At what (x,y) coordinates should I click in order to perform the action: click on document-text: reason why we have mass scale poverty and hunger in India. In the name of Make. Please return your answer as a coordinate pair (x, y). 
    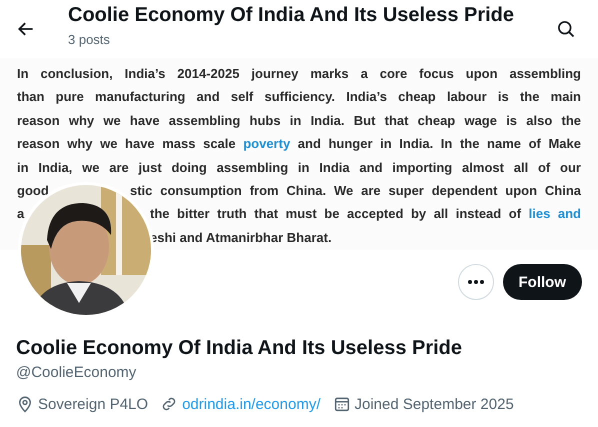
    Looking at the image, I should click on (299, 144).